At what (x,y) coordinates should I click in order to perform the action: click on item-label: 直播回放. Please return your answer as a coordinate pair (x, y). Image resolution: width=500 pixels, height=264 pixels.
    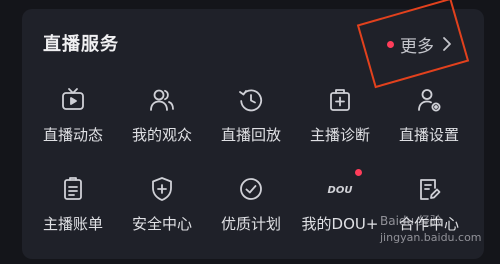
    Looking at the image, I should click on (250, 135).